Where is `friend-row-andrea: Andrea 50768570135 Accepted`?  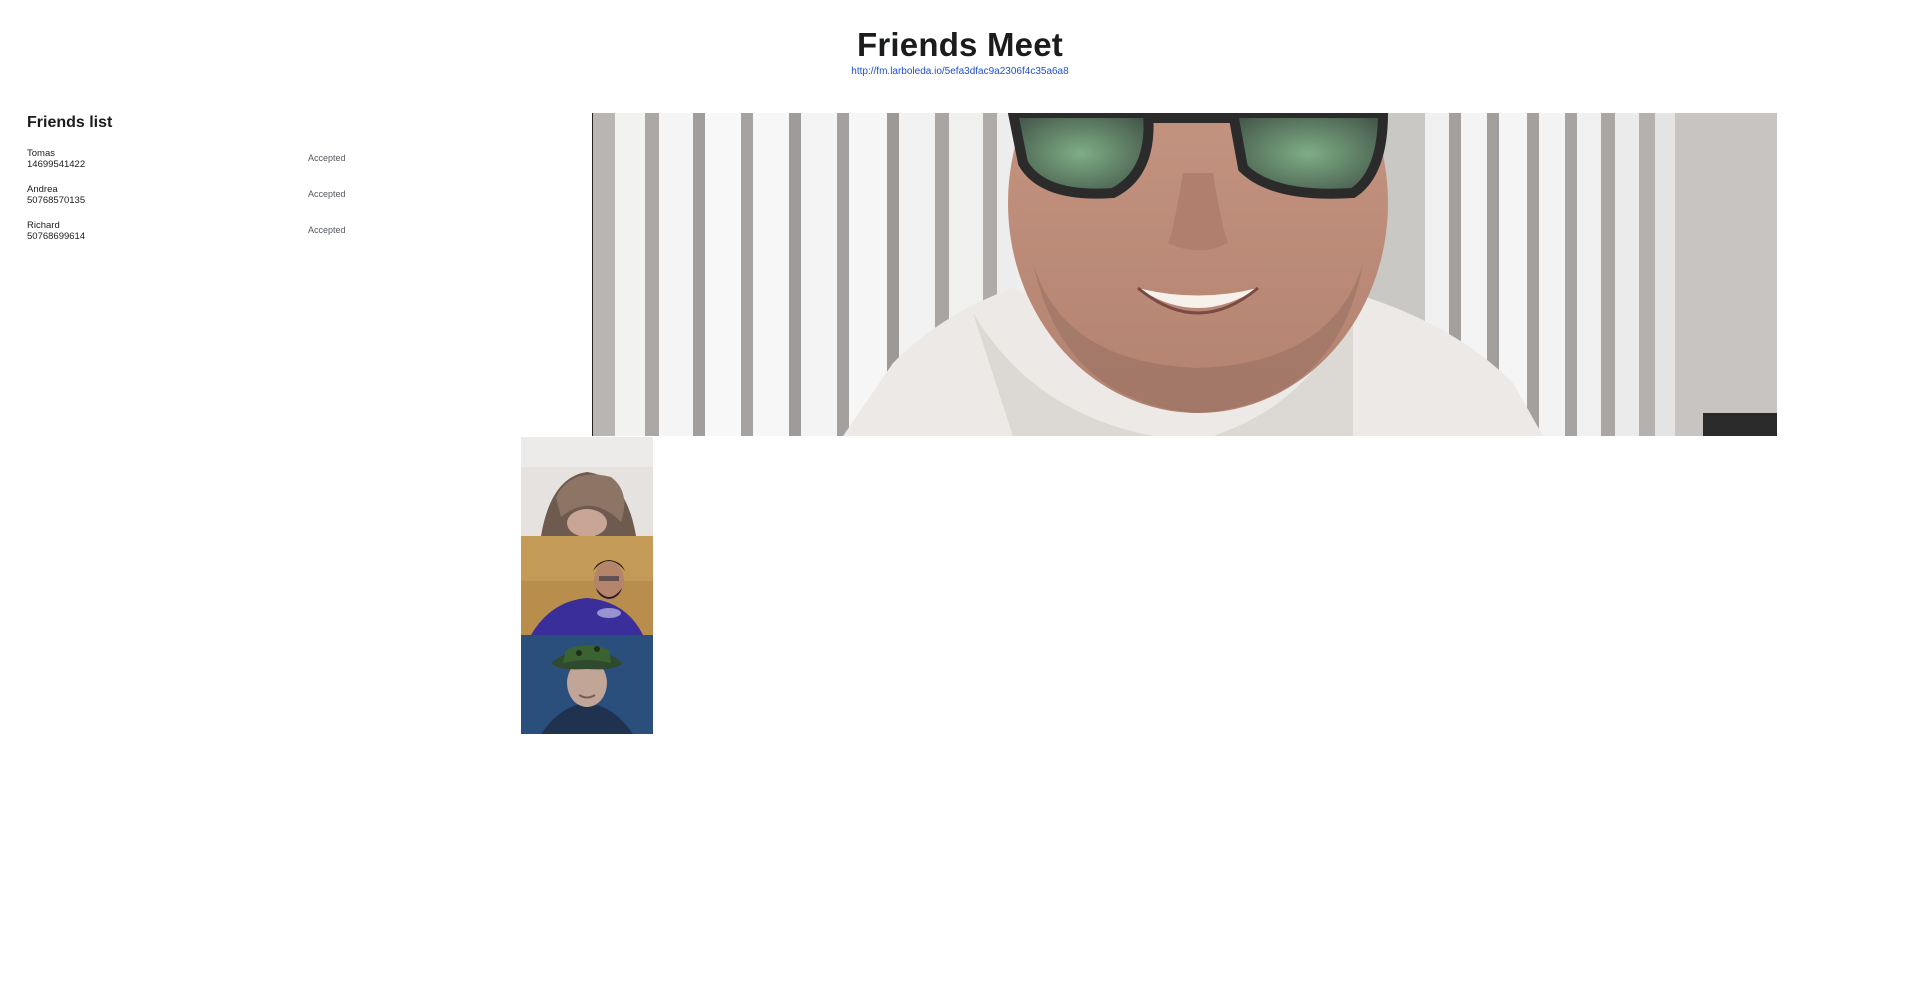 friend-row-andrea: Andrea 50768570135 Accepted is located at coordinates (187, 202).